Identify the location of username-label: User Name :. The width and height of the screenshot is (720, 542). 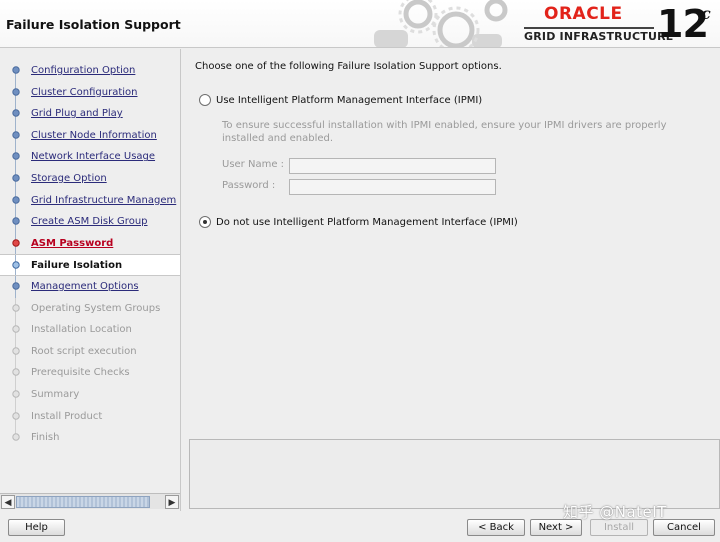
(253, 164).